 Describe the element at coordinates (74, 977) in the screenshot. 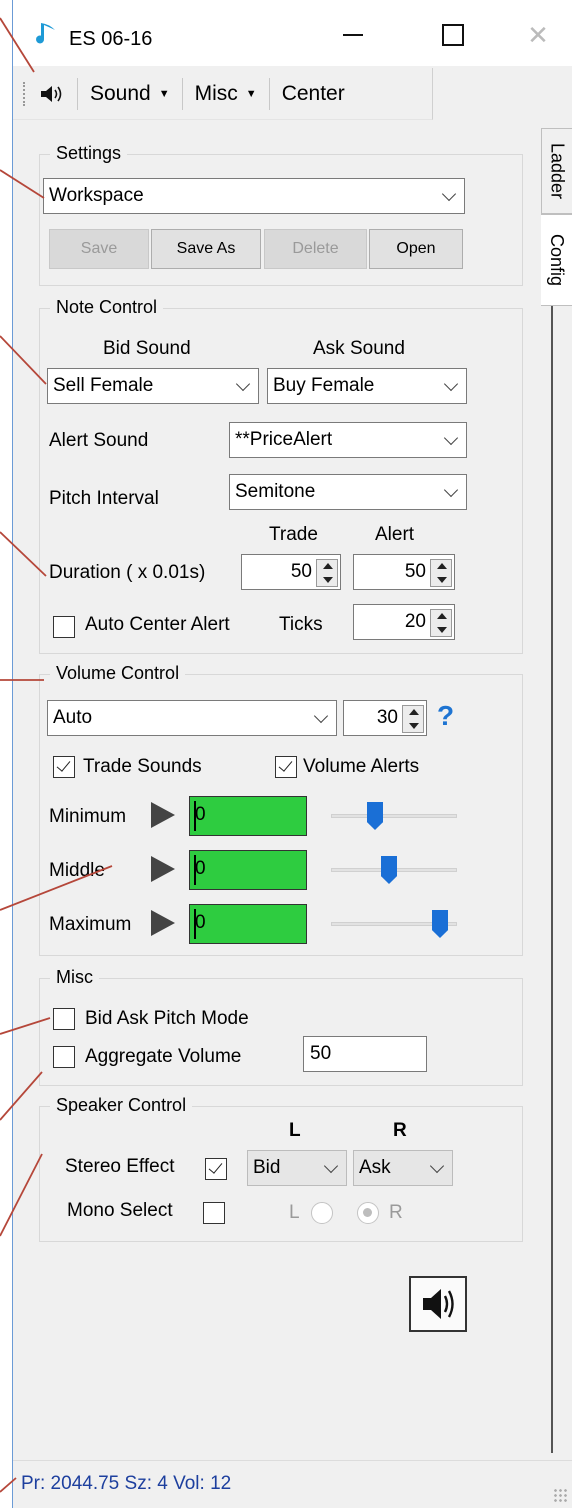

I see `misc-group-title: Misc` at that location.